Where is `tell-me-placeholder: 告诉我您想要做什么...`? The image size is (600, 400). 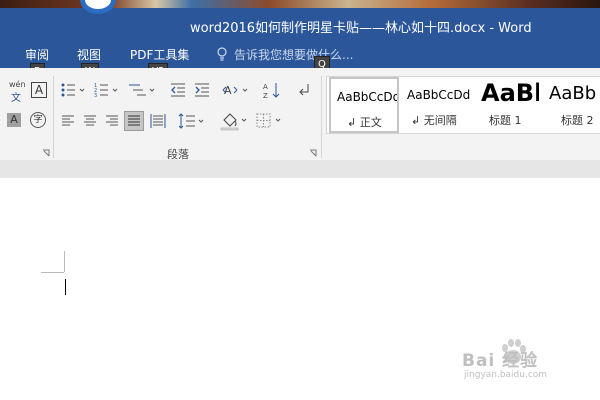 tell-me-placeholder: 告诉我您想要做什么... is located at coordinates (294, 55).